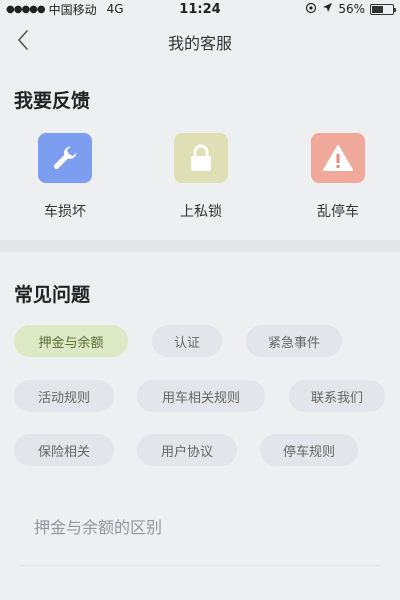  I want to click on feedback-item-bike-damaged: 车损坏, so click(65, 177).